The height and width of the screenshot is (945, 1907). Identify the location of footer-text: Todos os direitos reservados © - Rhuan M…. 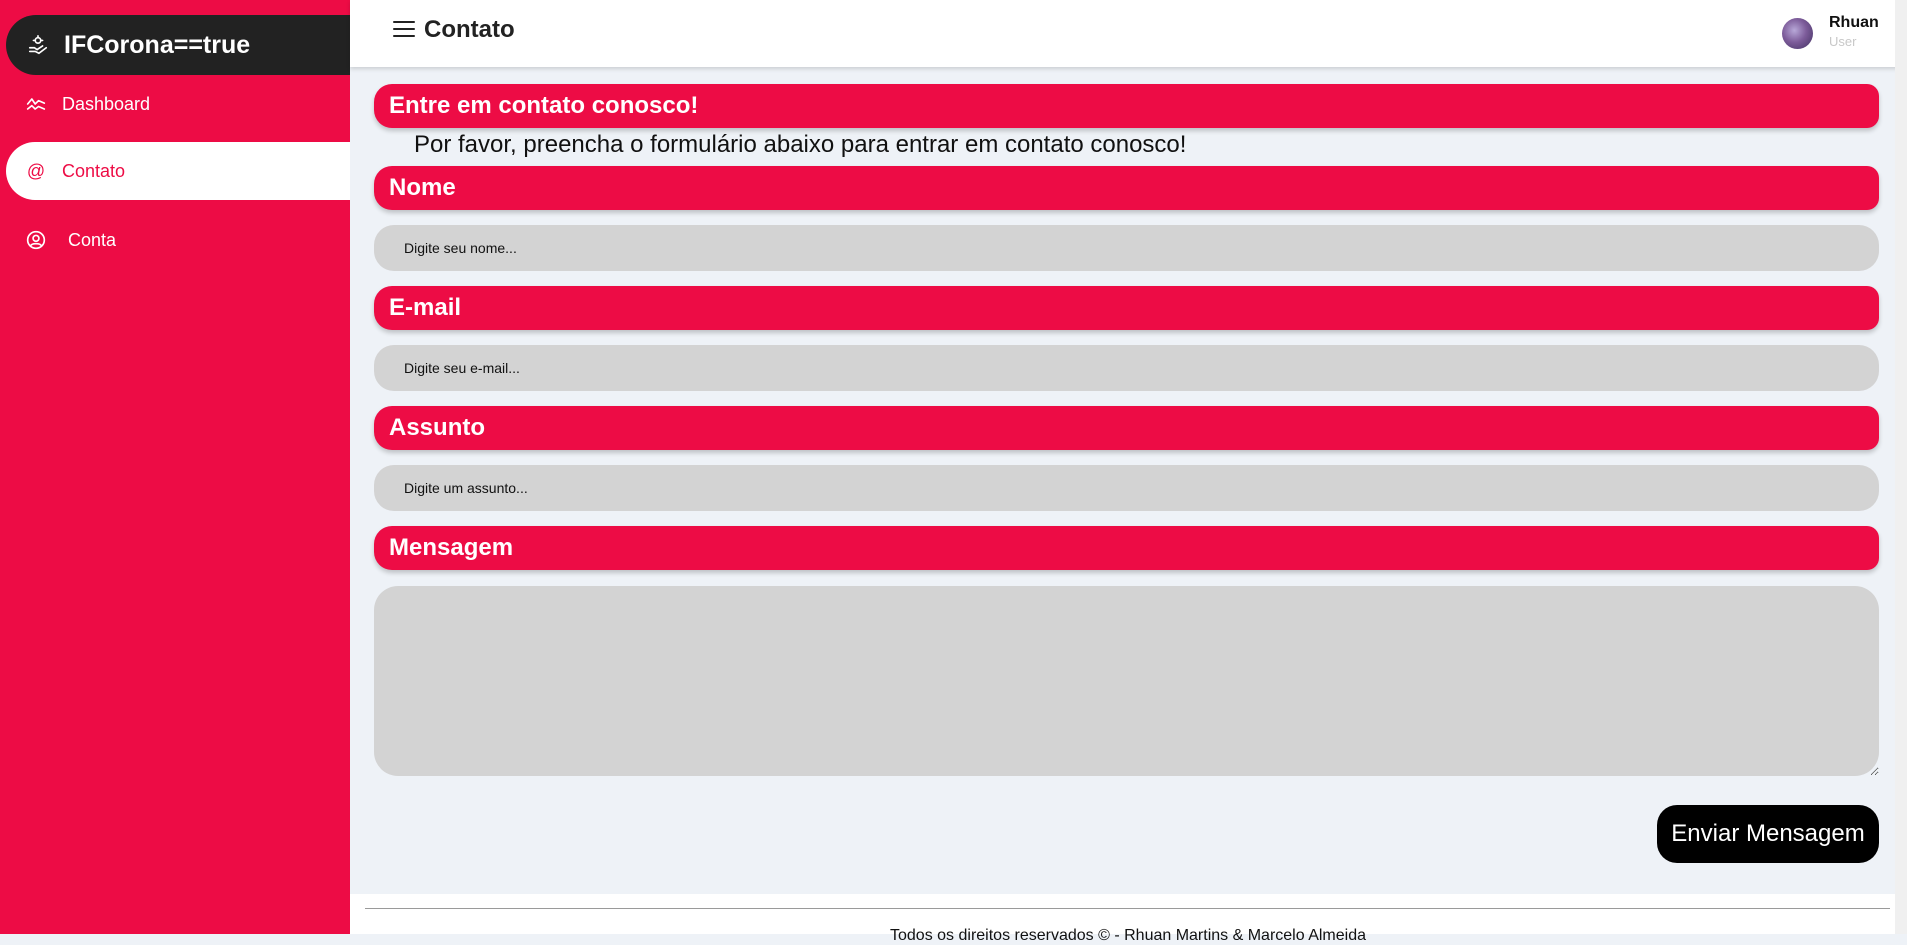
(1128, 935).